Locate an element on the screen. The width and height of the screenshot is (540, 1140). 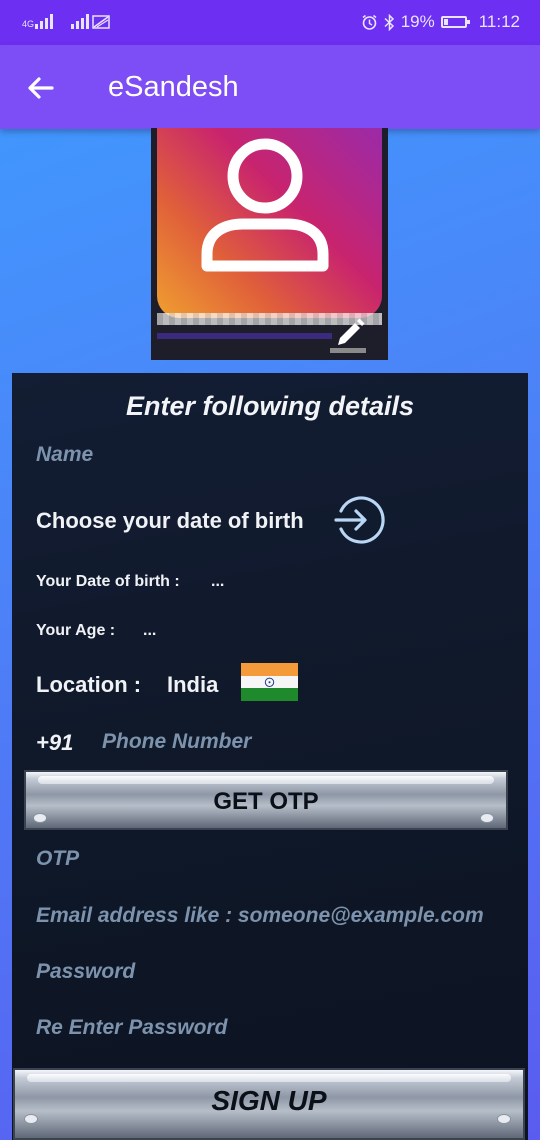
clock: 11:12 is located at coordinates (499, 21).